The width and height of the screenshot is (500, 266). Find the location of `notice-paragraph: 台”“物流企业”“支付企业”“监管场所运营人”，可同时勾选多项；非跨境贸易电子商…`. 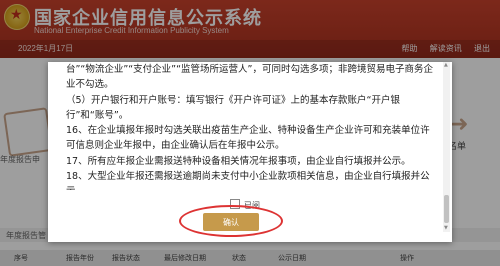

notice-paragraph: 台”“物流企业”“支付企业”“监管场所运营人”，可同时勾选多项；非跨境贸易电子商… is located at coordinates (249, 77).